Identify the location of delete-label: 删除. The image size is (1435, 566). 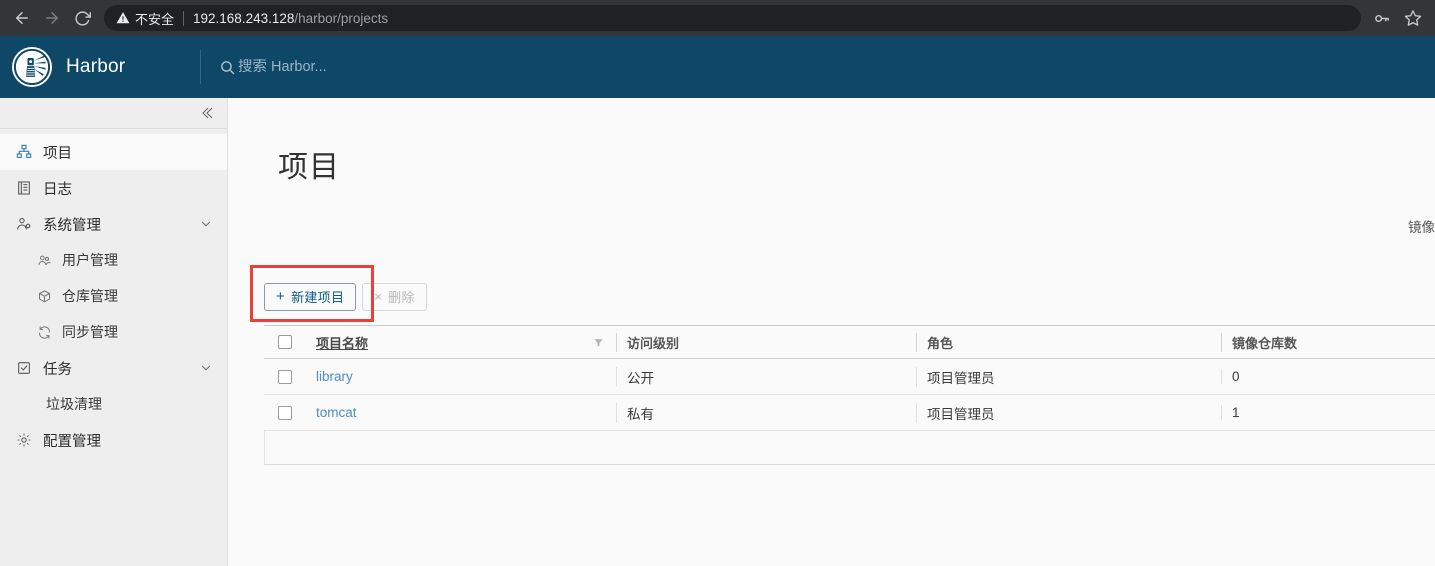
(401, 297).